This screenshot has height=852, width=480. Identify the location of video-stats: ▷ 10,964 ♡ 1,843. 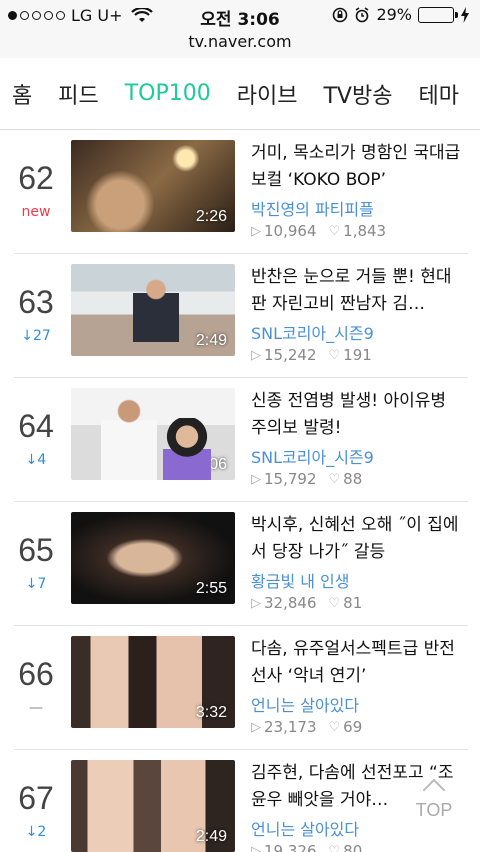
(318, 231).